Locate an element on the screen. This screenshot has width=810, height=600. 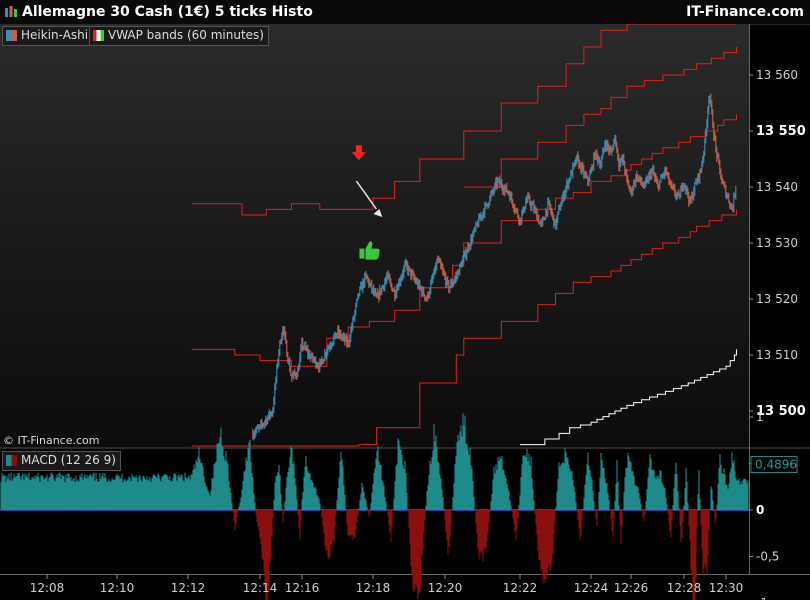
macd-tick-label: -0,5 is located at coordinates (767, 557).